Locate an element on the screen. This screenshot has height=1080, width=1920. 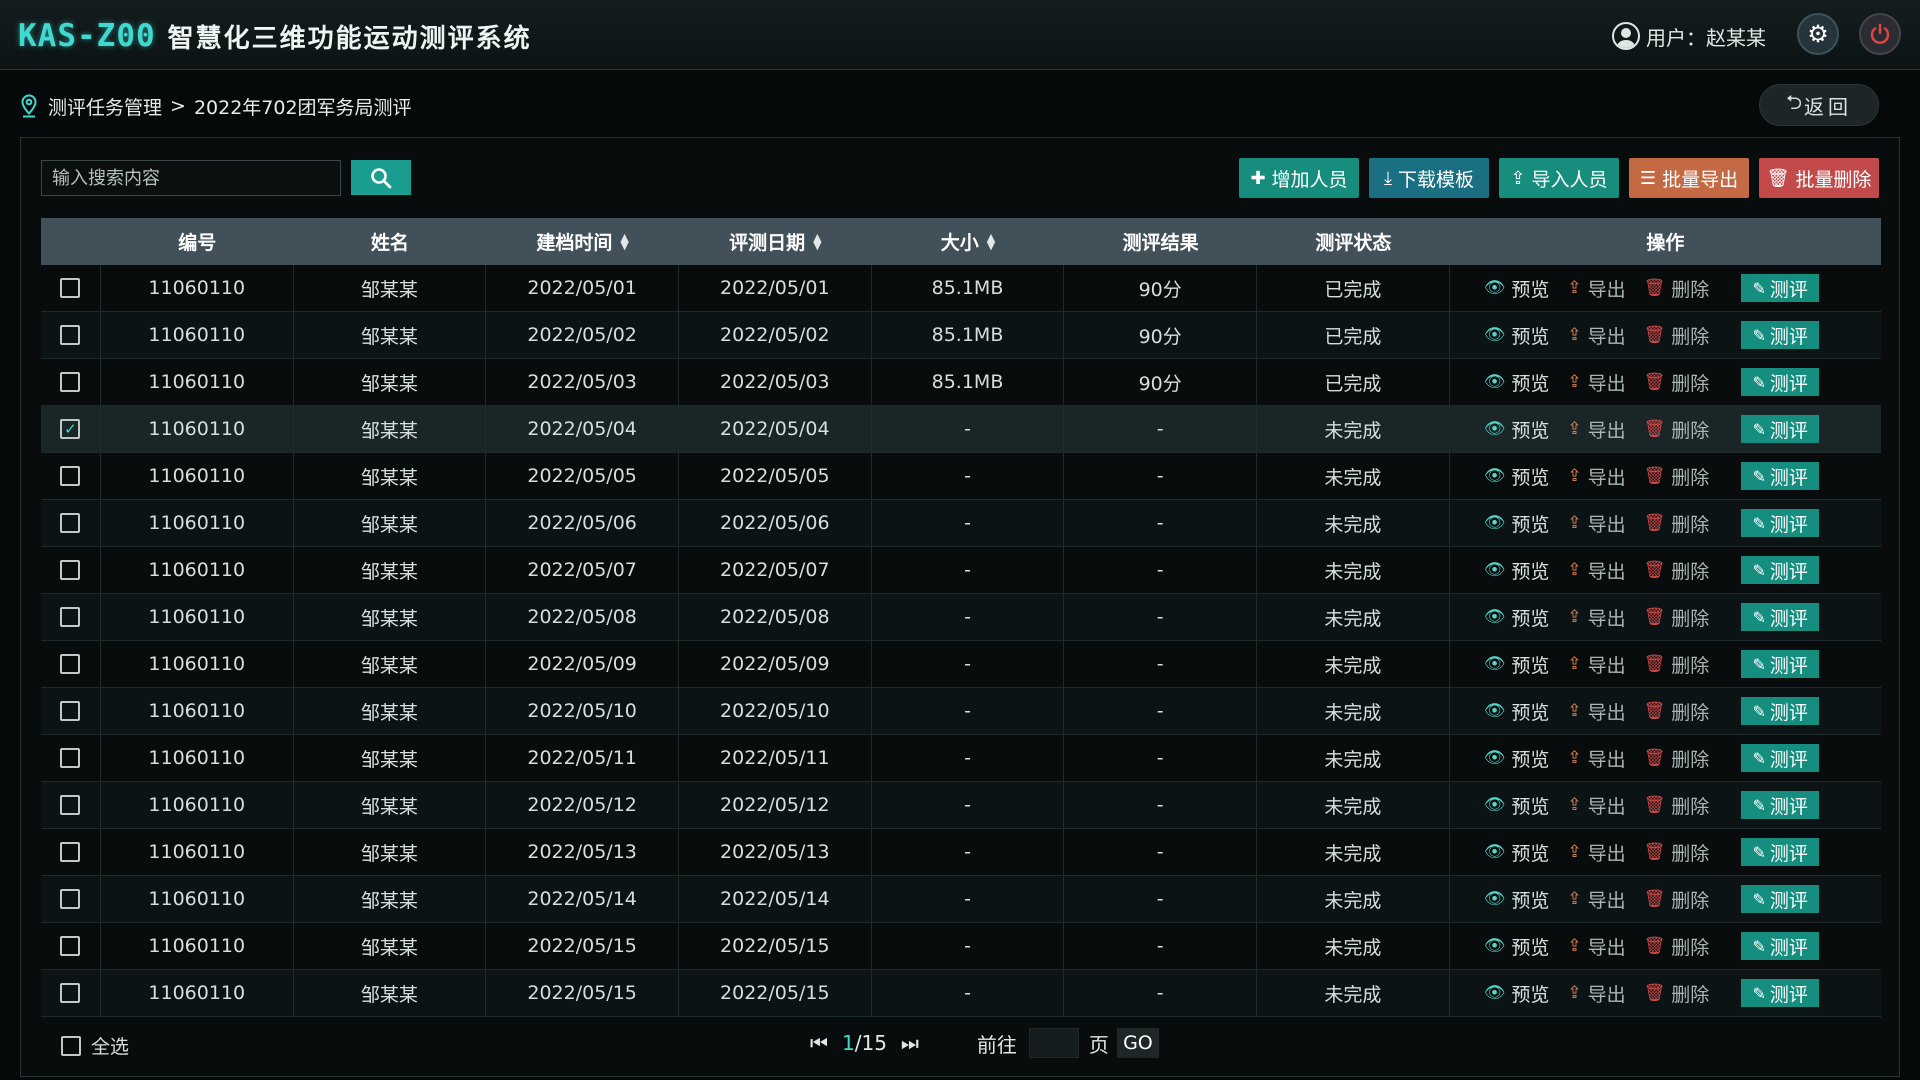
row-checkbox-cell: ✓ is located at coordinates (71, 429).